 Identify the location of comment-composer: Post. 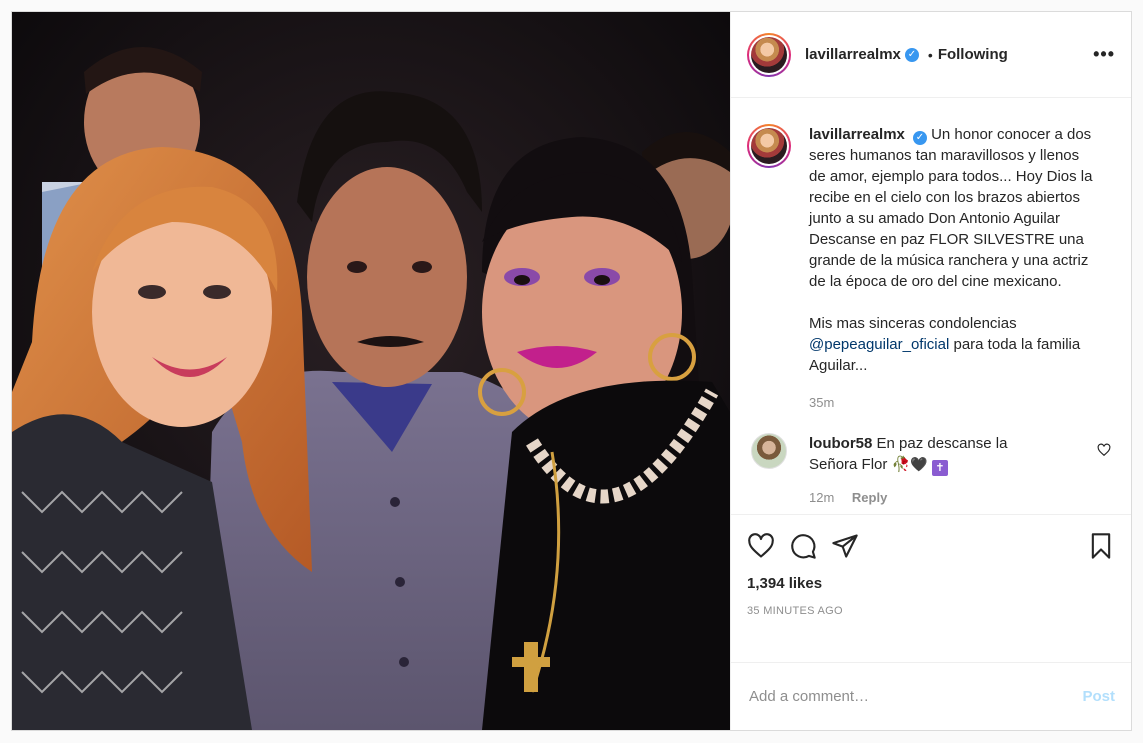
(931, 696).